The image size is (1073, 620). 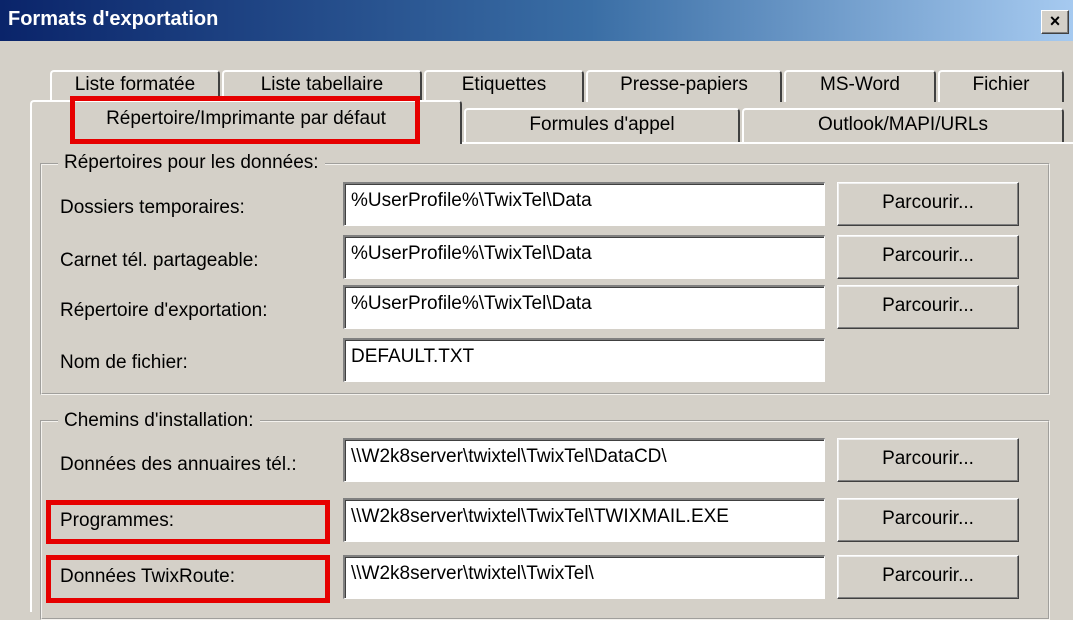 What do you see at coordinates (246, 122) in the screenshot?
I see `tab-repertoire-imprimante: Répertoire/Imprimante par défaut` at bounding box center [246, 122].